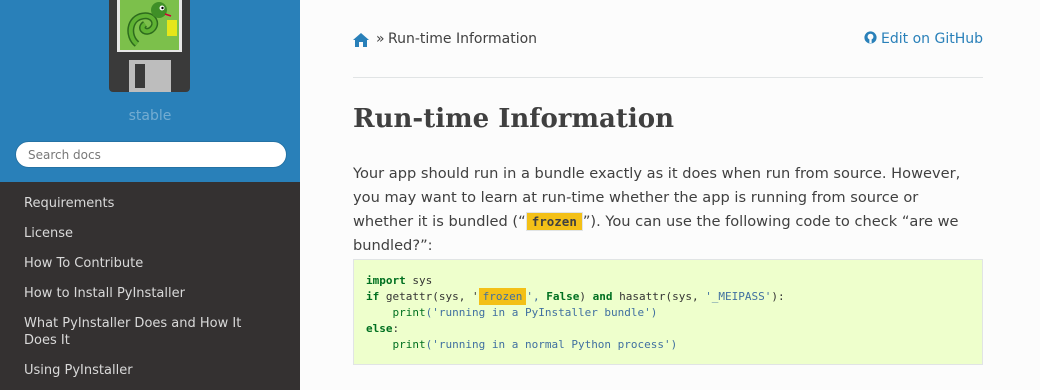 This screenshot has width=1040, height=390. Describe the element at coordinates (563, 296) in the screenshot. I see `code-token: False` at that location.